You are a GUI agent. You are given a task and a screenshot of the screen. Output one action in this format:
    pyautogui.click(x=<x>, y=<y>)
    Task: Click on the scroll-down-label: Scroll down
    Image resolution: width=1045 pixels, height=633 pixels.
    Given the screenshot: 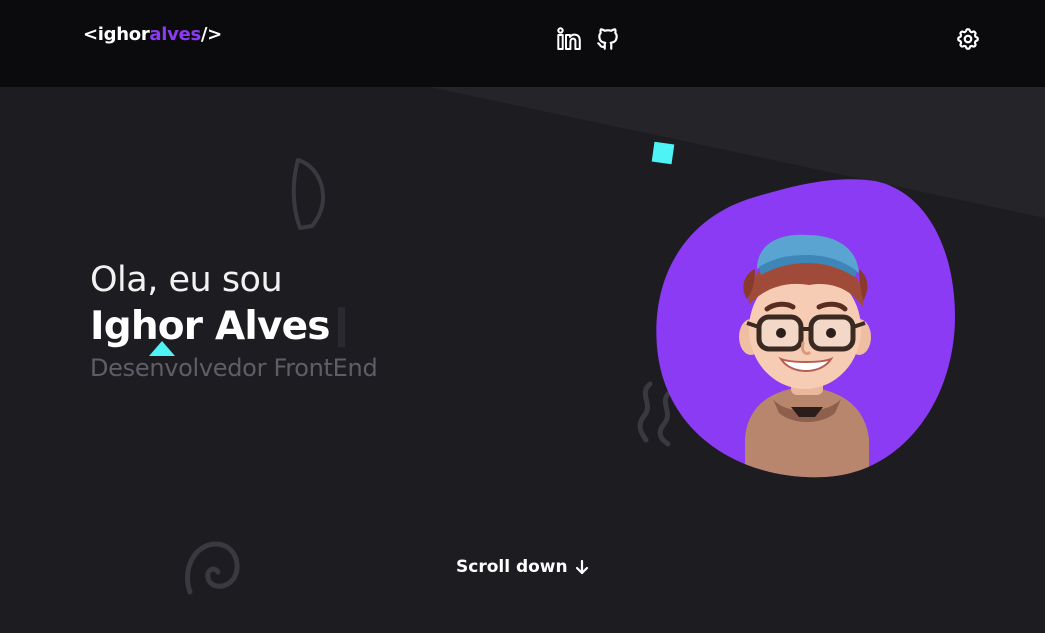 What is the action you would take?
    pyautogui.click(x=512, y=567)
    